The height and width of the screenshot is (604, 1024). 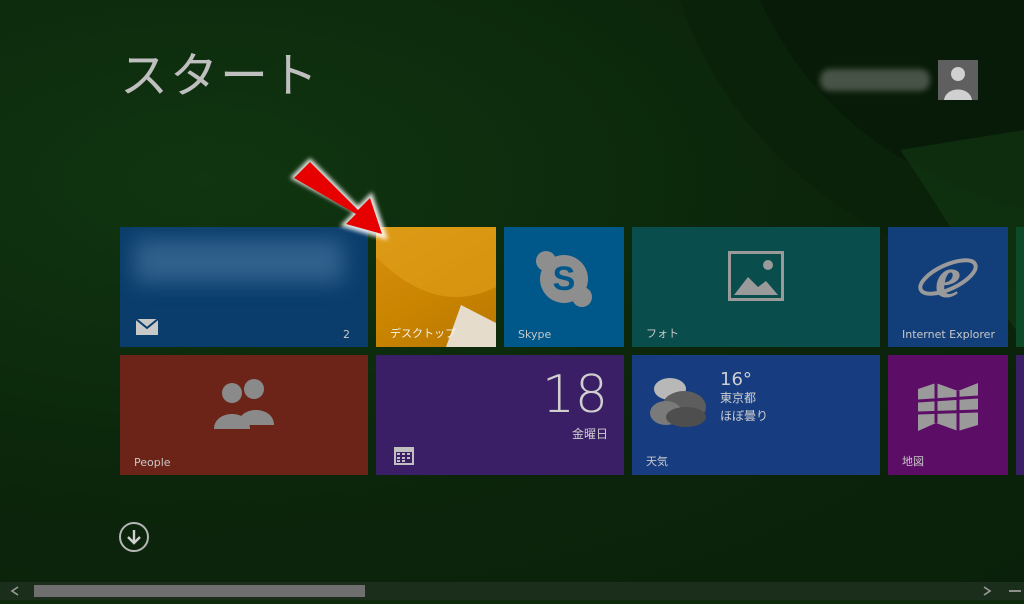 What do you see at coordinates (199, 591) in the screenshot?
I see `scroll-thumb` at bounding box center [199, 591].